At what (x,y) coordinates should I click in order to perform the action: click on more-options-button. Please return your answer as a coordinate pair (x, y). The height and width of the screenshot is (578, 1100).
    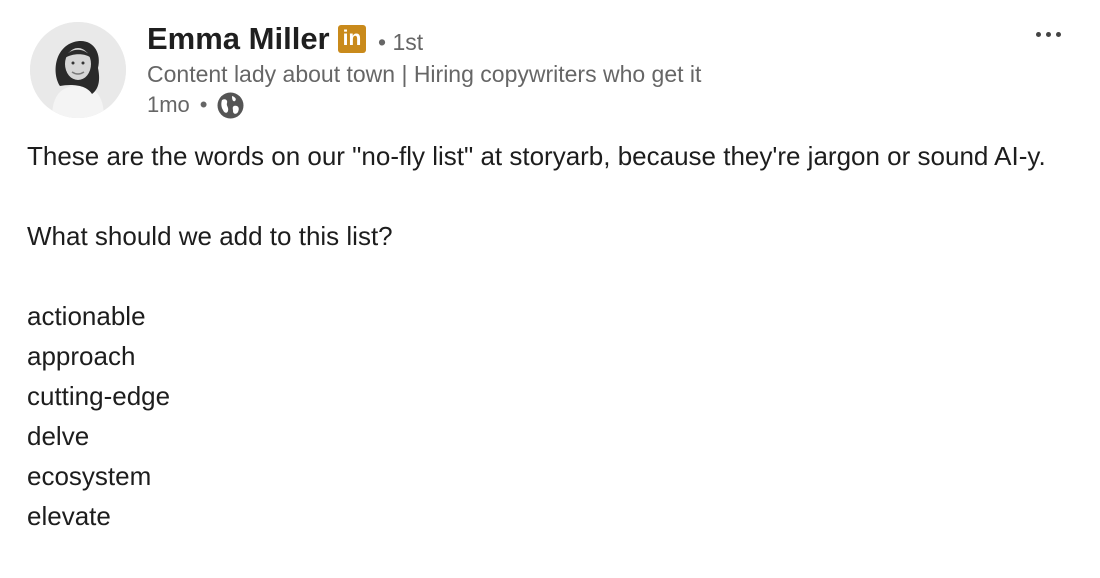
    Looking at the image, I should click on (1048, 34).